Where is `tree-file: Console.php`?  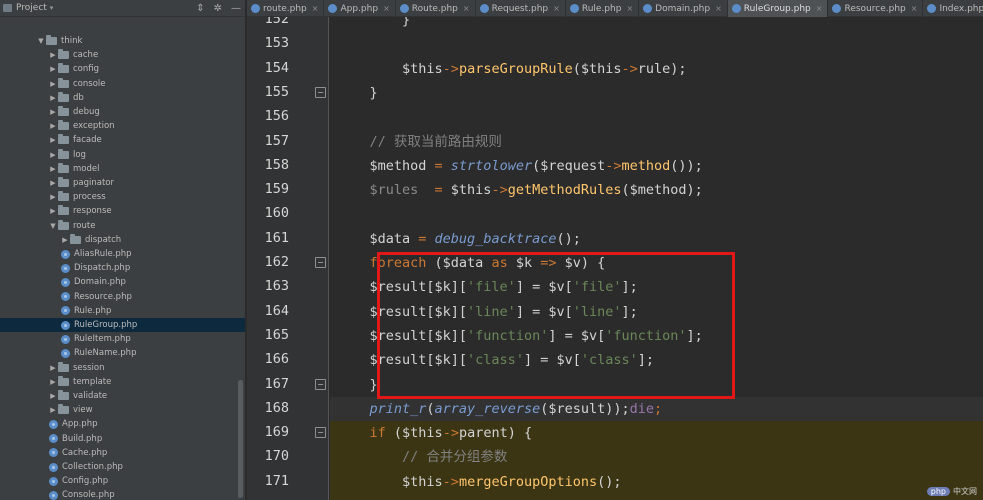 tree-file: Console.php is located at coordinates (122, 494).